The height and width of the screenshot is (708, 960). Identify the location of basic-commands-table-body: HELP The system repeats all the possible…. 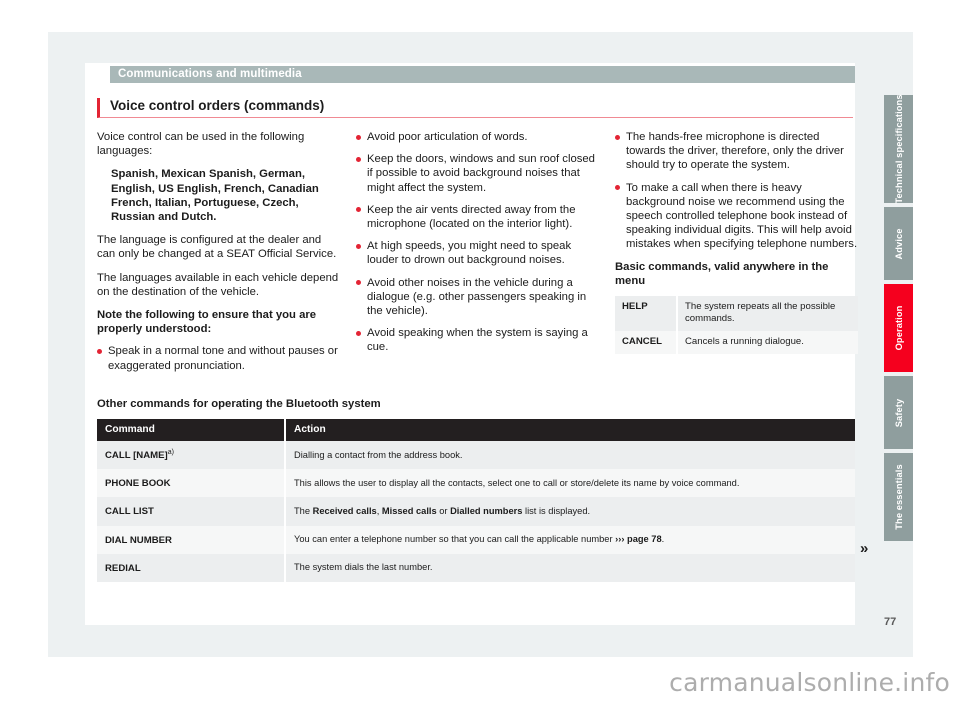
(736, 325).